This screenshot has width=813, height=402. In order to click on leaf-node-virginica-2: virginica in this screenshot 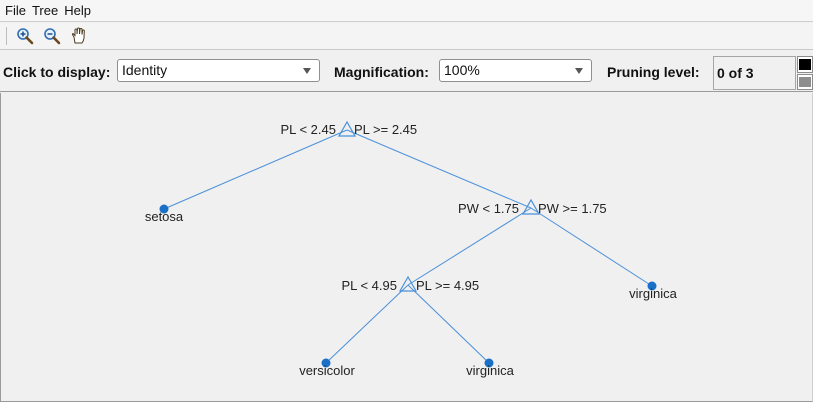, I will do `click(490, 368)`.